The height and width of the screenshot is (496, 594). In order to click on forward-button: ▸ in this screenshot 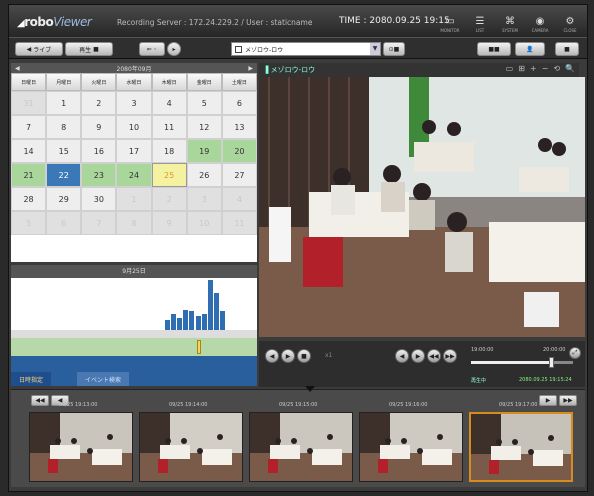, I will do `click(174, 49)`.